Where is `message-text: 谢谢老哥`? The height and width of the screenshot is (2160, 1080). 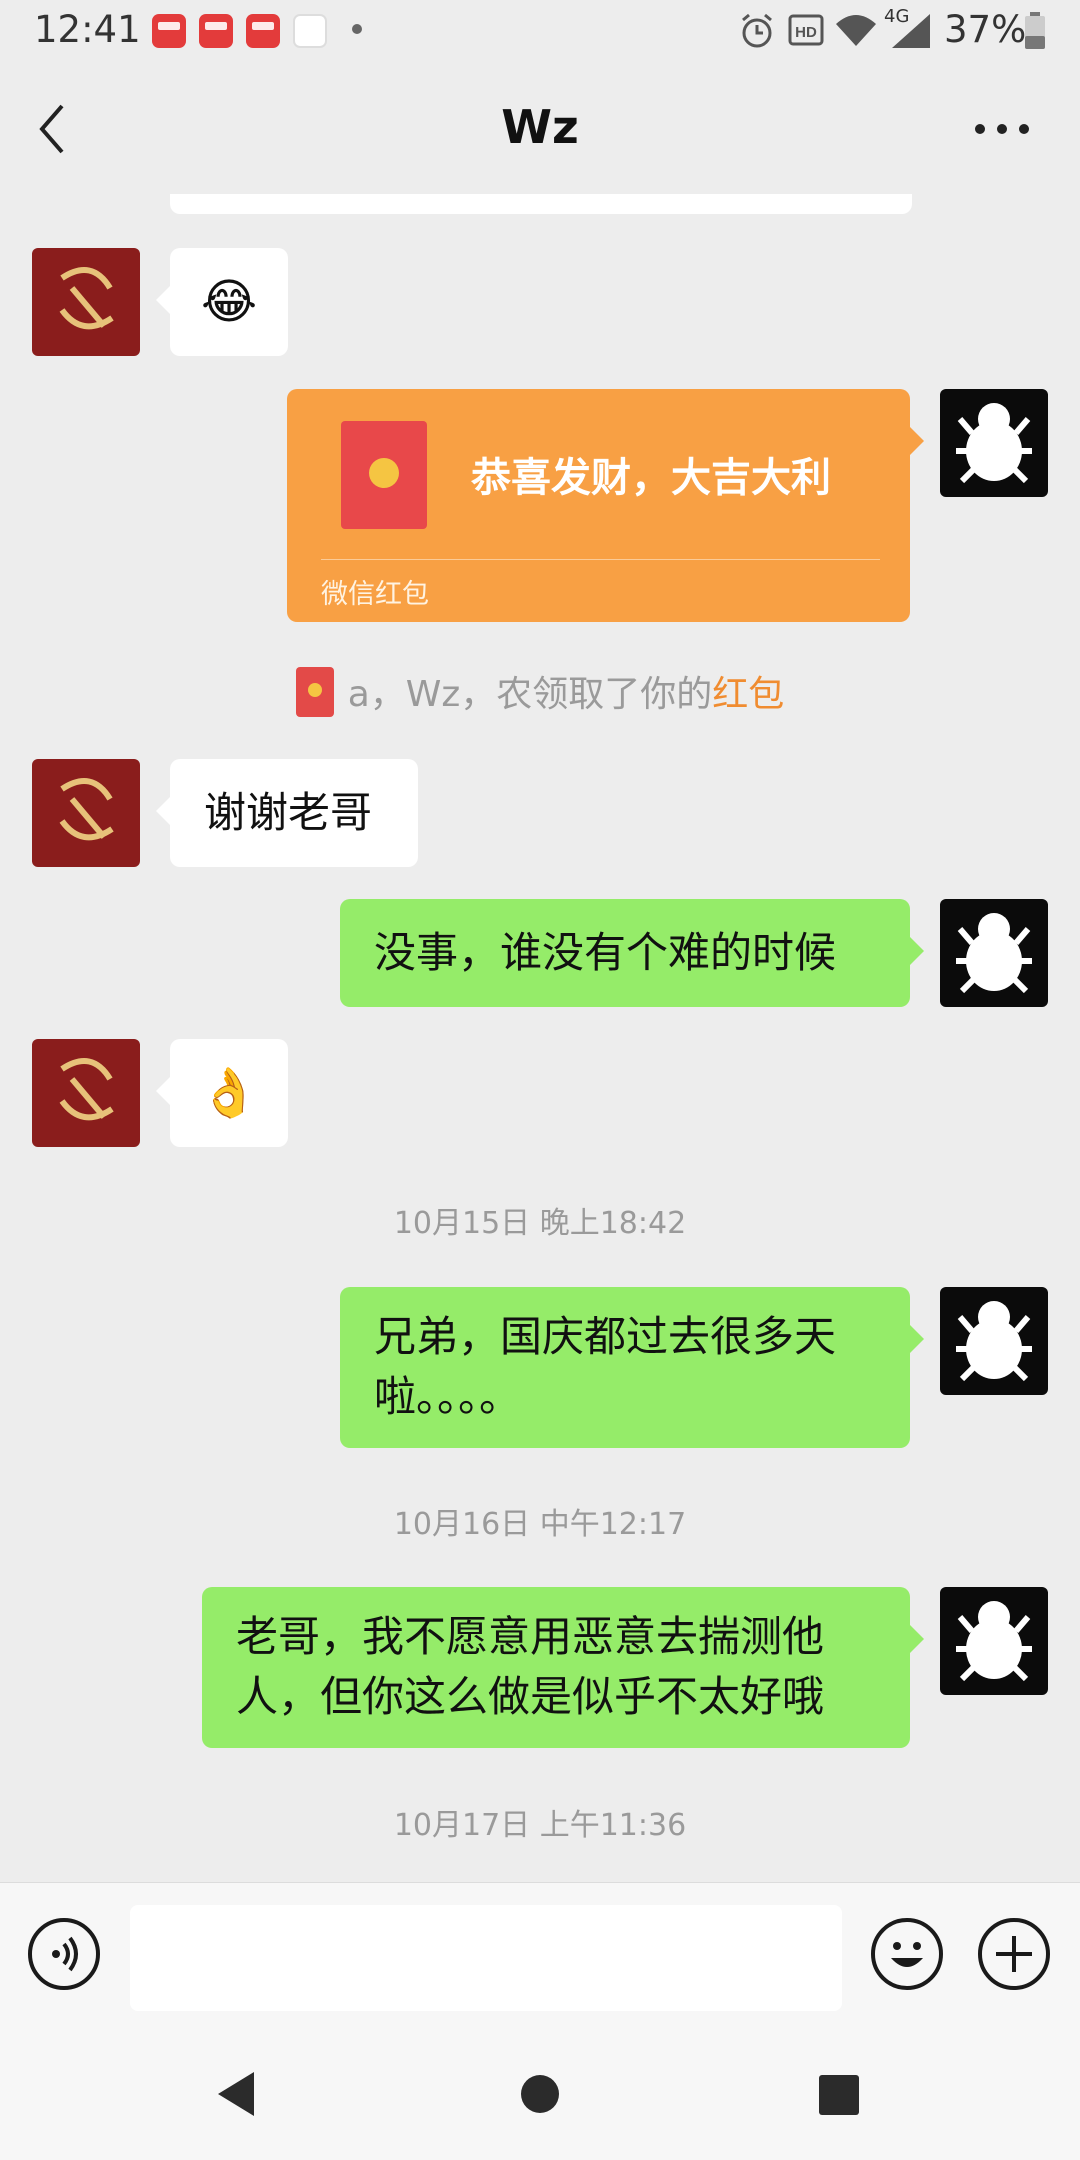 message-text: 谢谢老哥 is located at coordinates (288, 812).